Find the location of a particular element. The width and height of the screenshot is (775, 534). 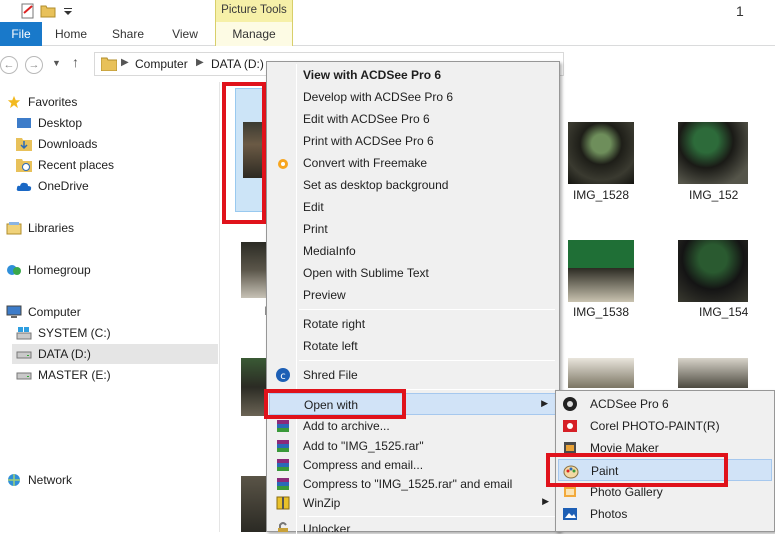

menu-item-label: Shred File is located at coordinates (330, 375).